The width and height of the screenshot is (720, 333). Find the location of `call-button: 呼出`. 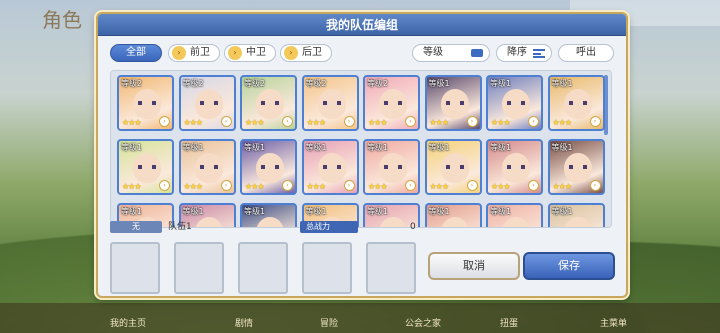

call-button: 呼出 is located at coordinates (586, 53).